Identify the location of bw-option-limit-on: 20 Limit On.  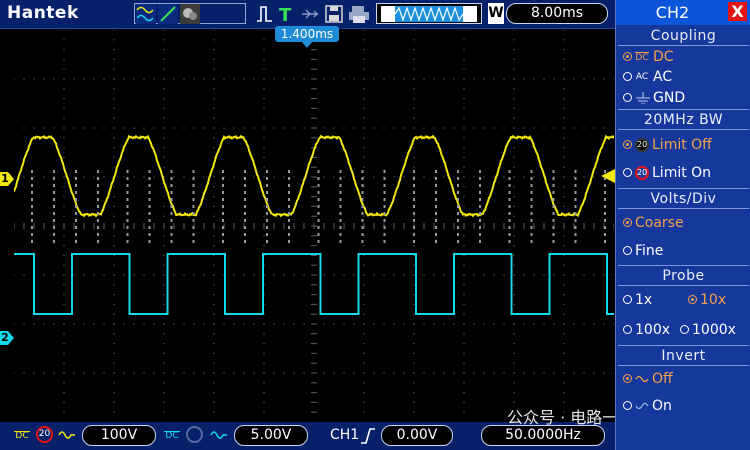
(667, 173).